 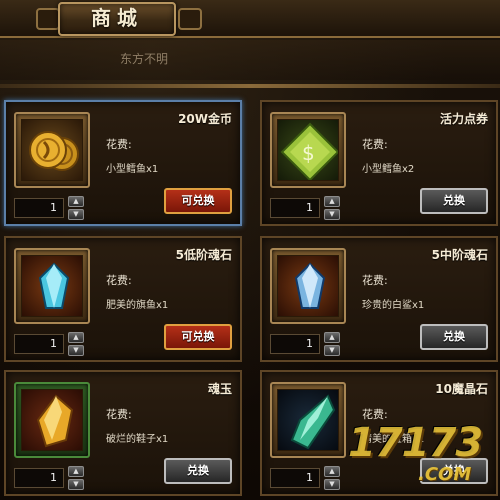 What do you see at coordinates (379, 163) in the screenshot?
I see `shop-item-card: $ 活力点券 花费: 小型鳕鱼x2 1 ▲ ▼ 兑换` at bounding box center [379, 163].